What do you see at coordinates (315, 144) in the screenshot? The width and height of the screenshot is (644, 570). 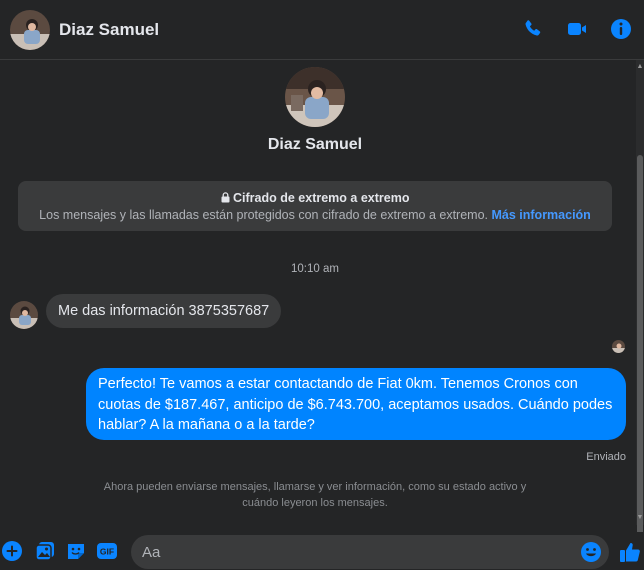 I see `profile-name: Diaz Samuel` at bounding box center [315, 144].